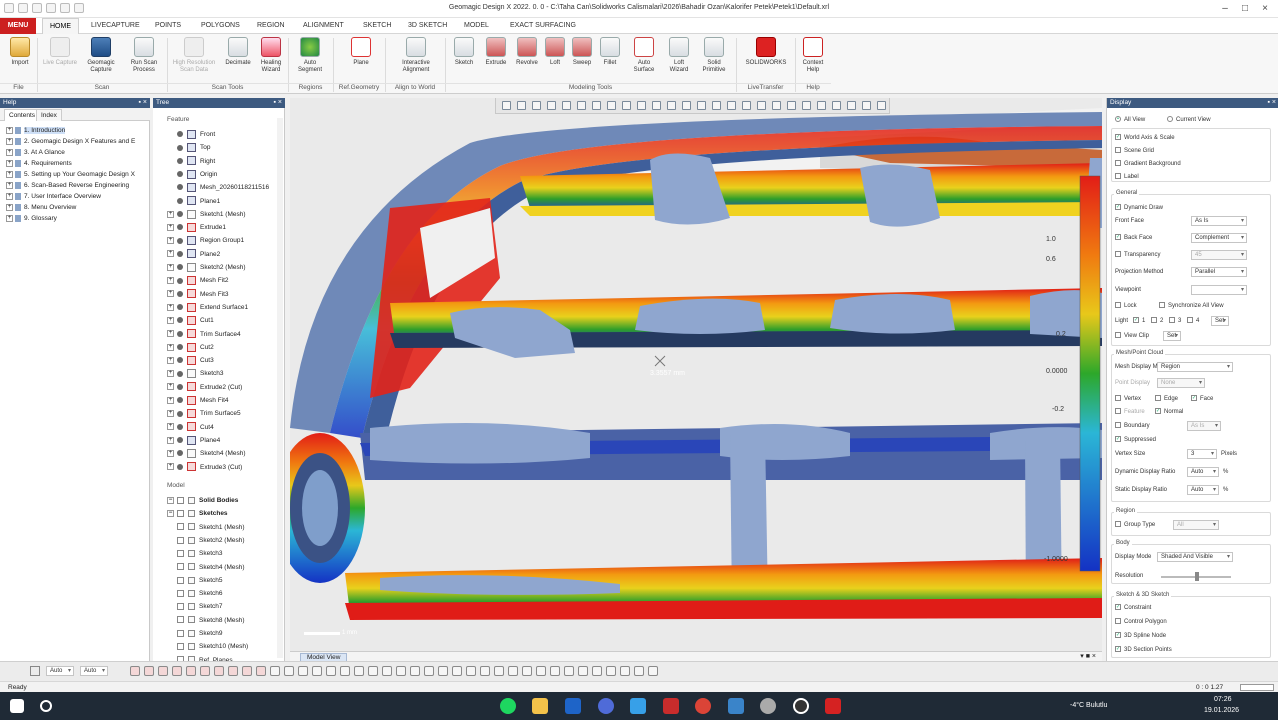  Describe the element at coordinates (277, 103) in the screenshot. I see `pin-icon: ▪ ×` at that location.